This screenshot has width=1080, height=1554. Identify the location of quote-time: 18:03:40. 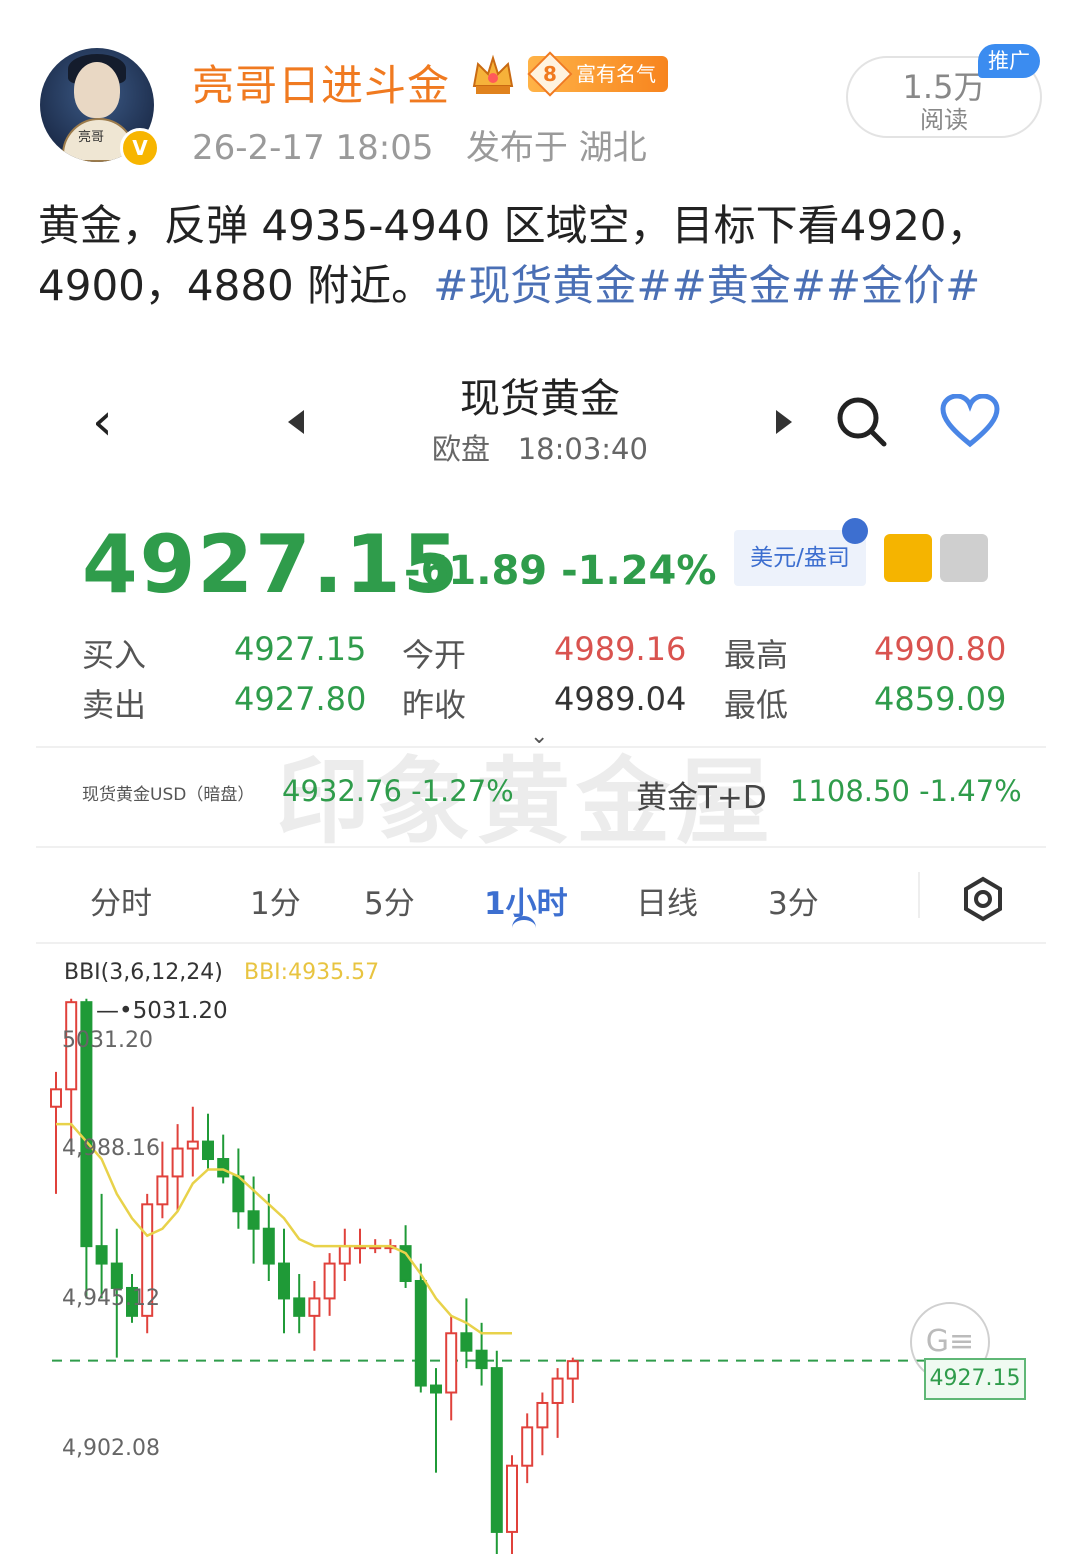
(582, 449).